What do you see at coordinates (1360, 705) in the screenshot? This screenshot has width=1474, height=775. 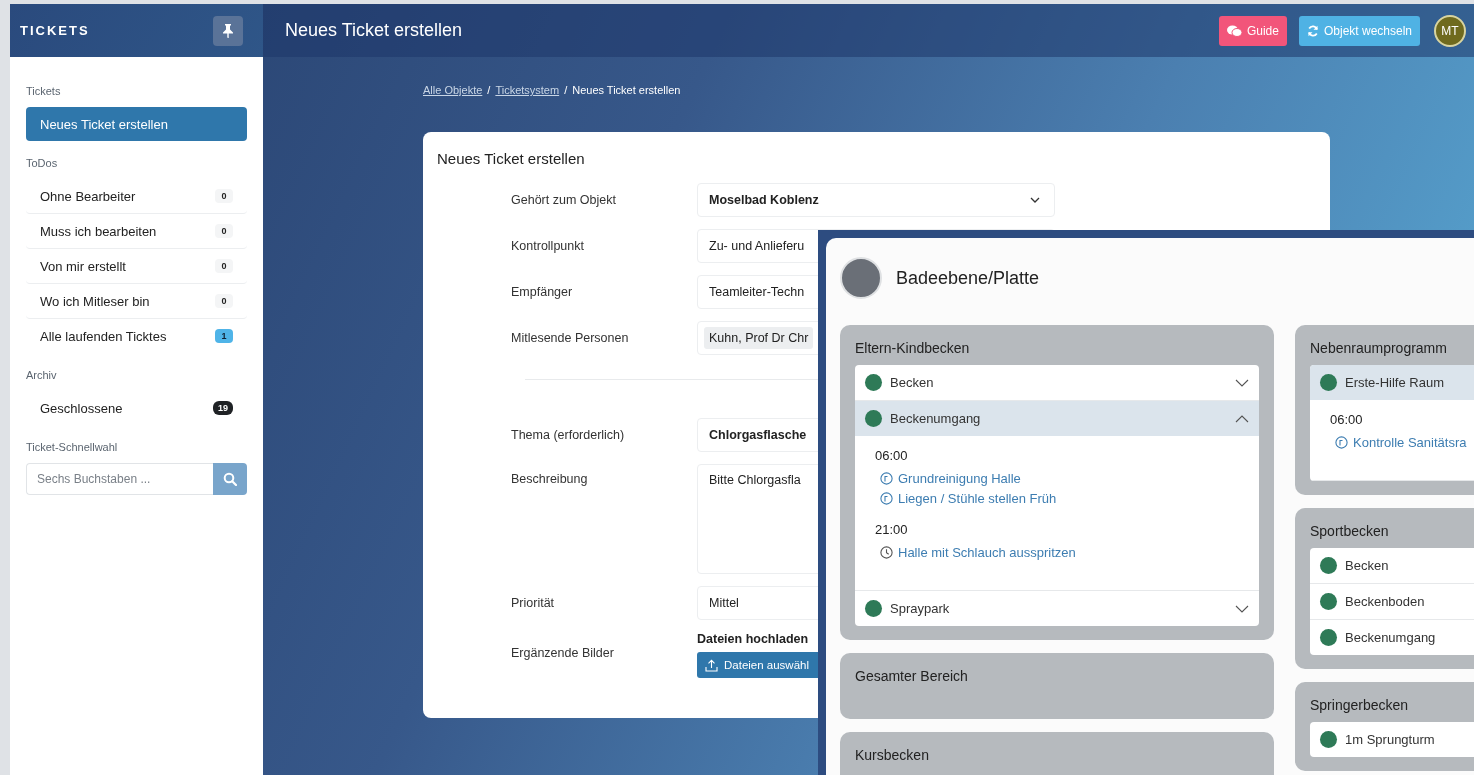 I see `area-title: Springerbecken` at bounding box center [1360, 705].